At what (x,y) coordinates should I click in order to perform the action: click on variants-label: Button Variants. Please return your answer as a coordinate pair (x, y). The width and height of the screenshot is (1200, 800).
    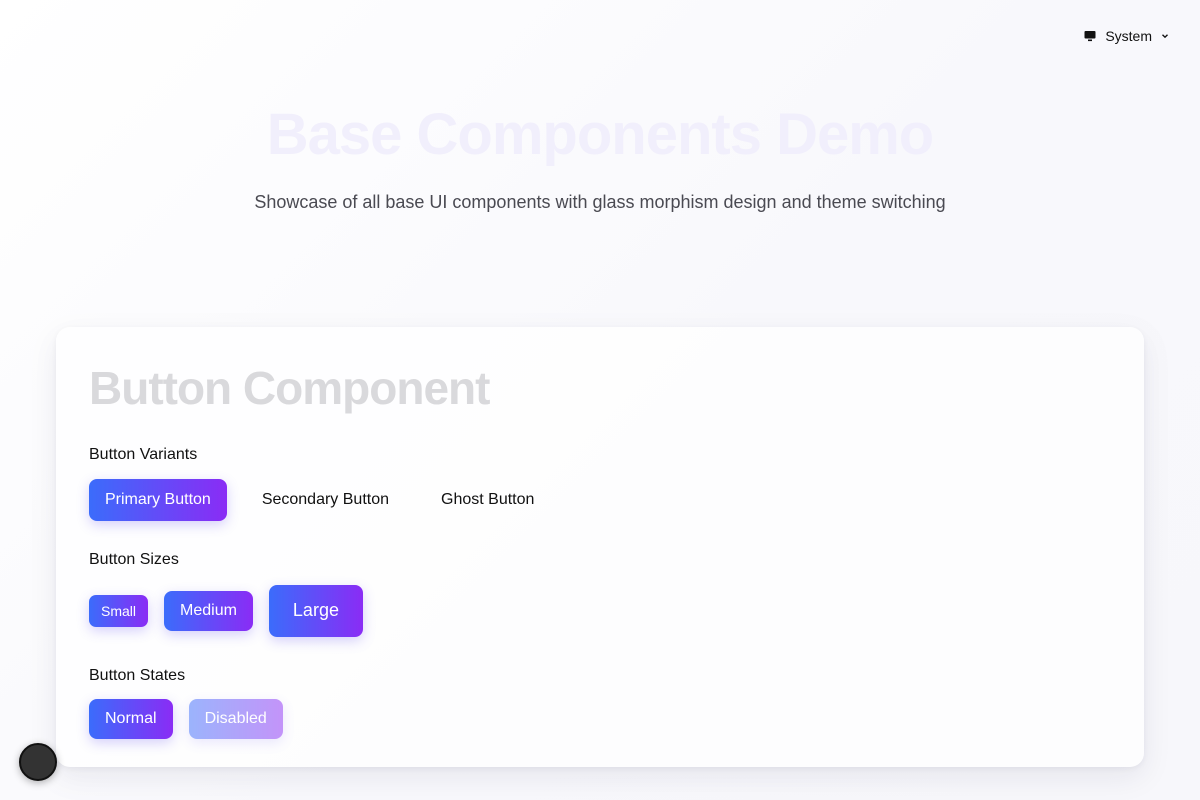
    Looking at the image, I should click on (143, 454).